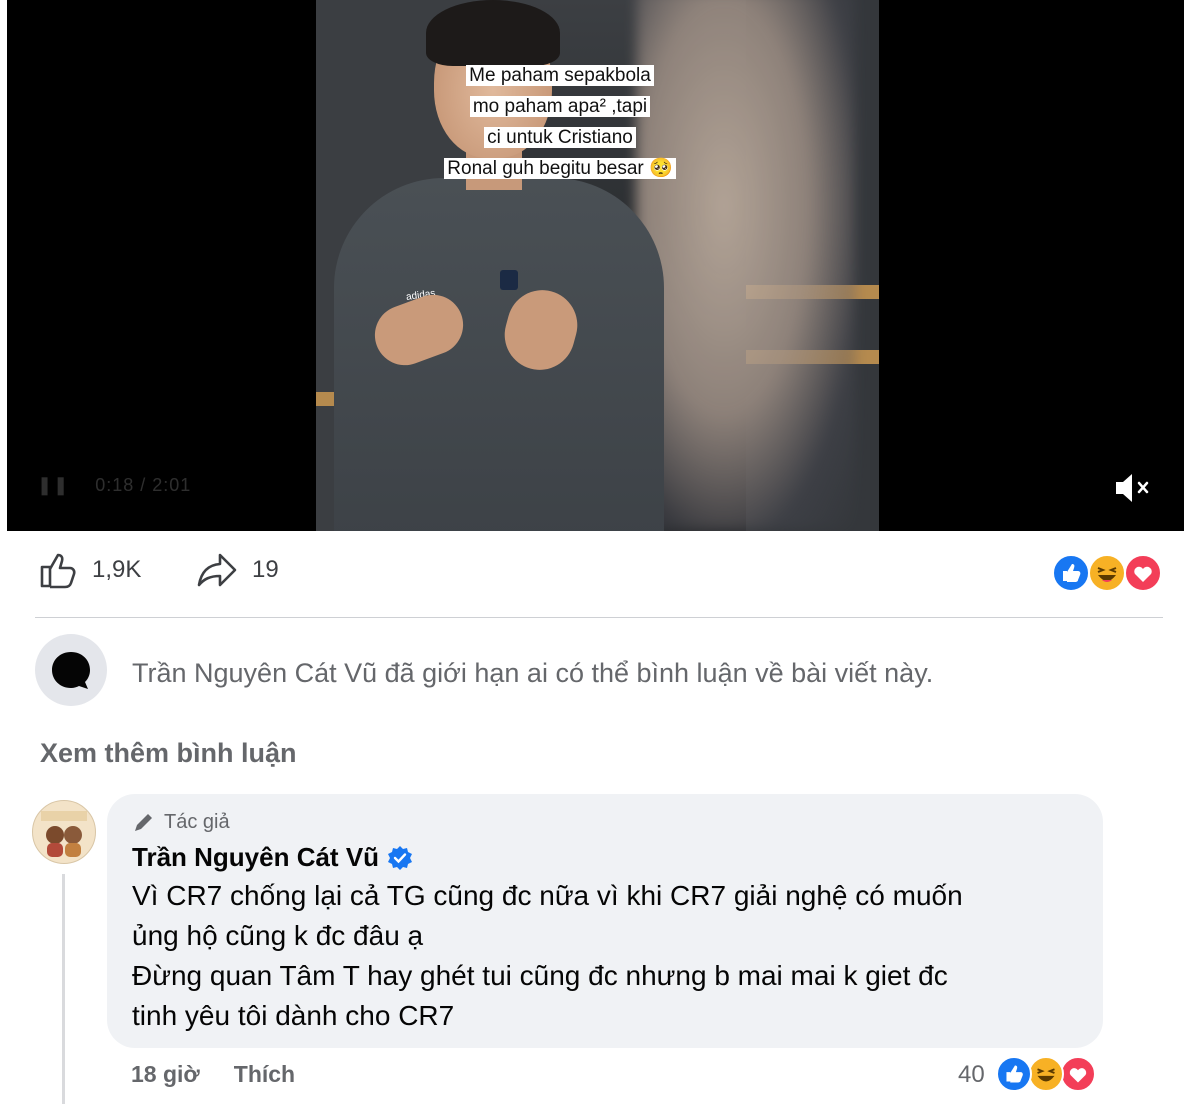  What do you see at coordinates (197, 821) in the screenshot?
I see `author-badge-label: Tác giả` at bounding box center [197, 821].